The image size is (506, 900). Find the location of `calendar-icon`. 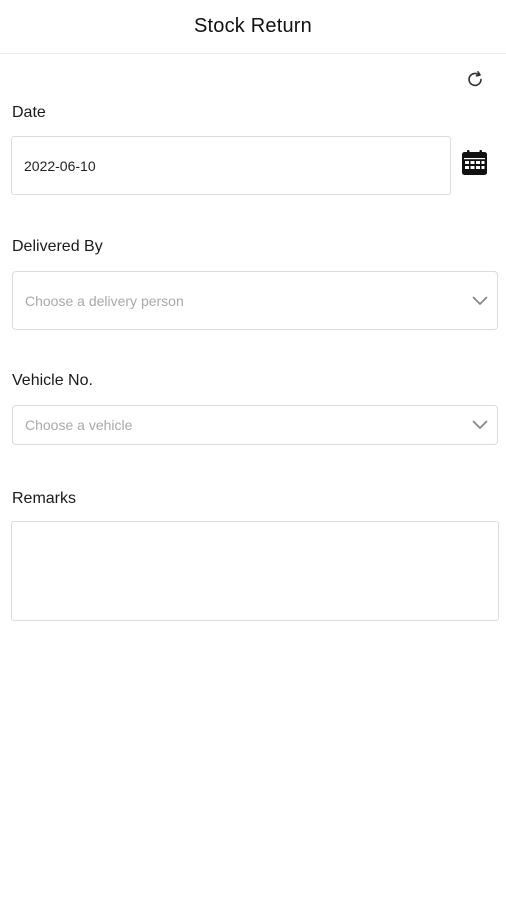

calendar-icon is located at coordinates (474, 162).